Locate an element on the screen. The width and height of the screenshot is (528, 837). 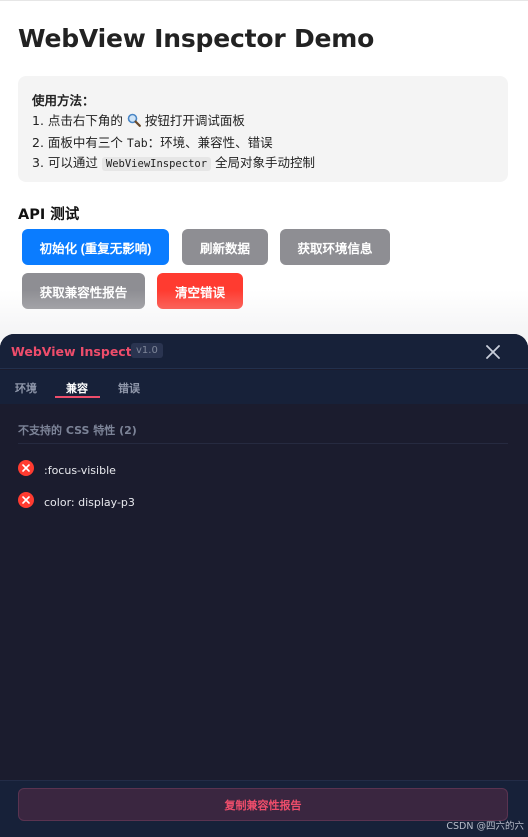
inspector-title: WebView Inspector is located at coordinates (79, 351).